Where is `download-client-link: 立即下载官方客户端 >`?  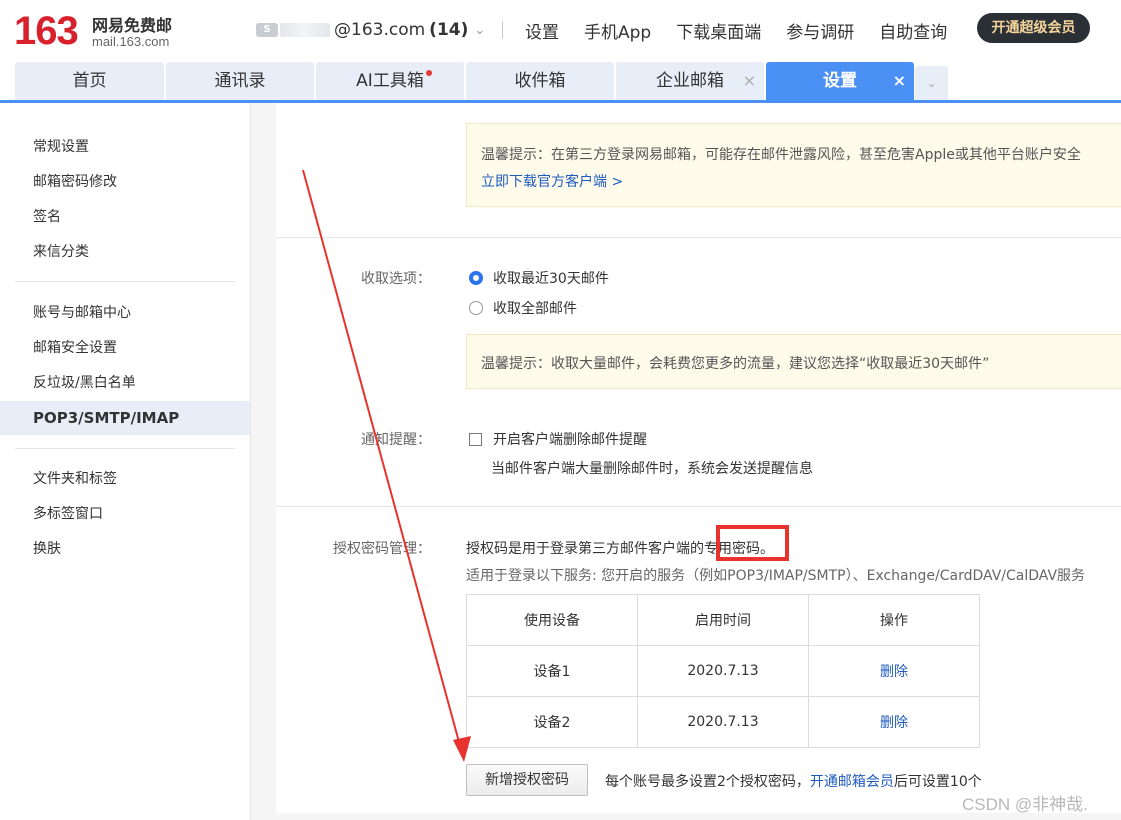
download-client-link: 立即下载官方客户端 > is located at coordinates (552, 181).